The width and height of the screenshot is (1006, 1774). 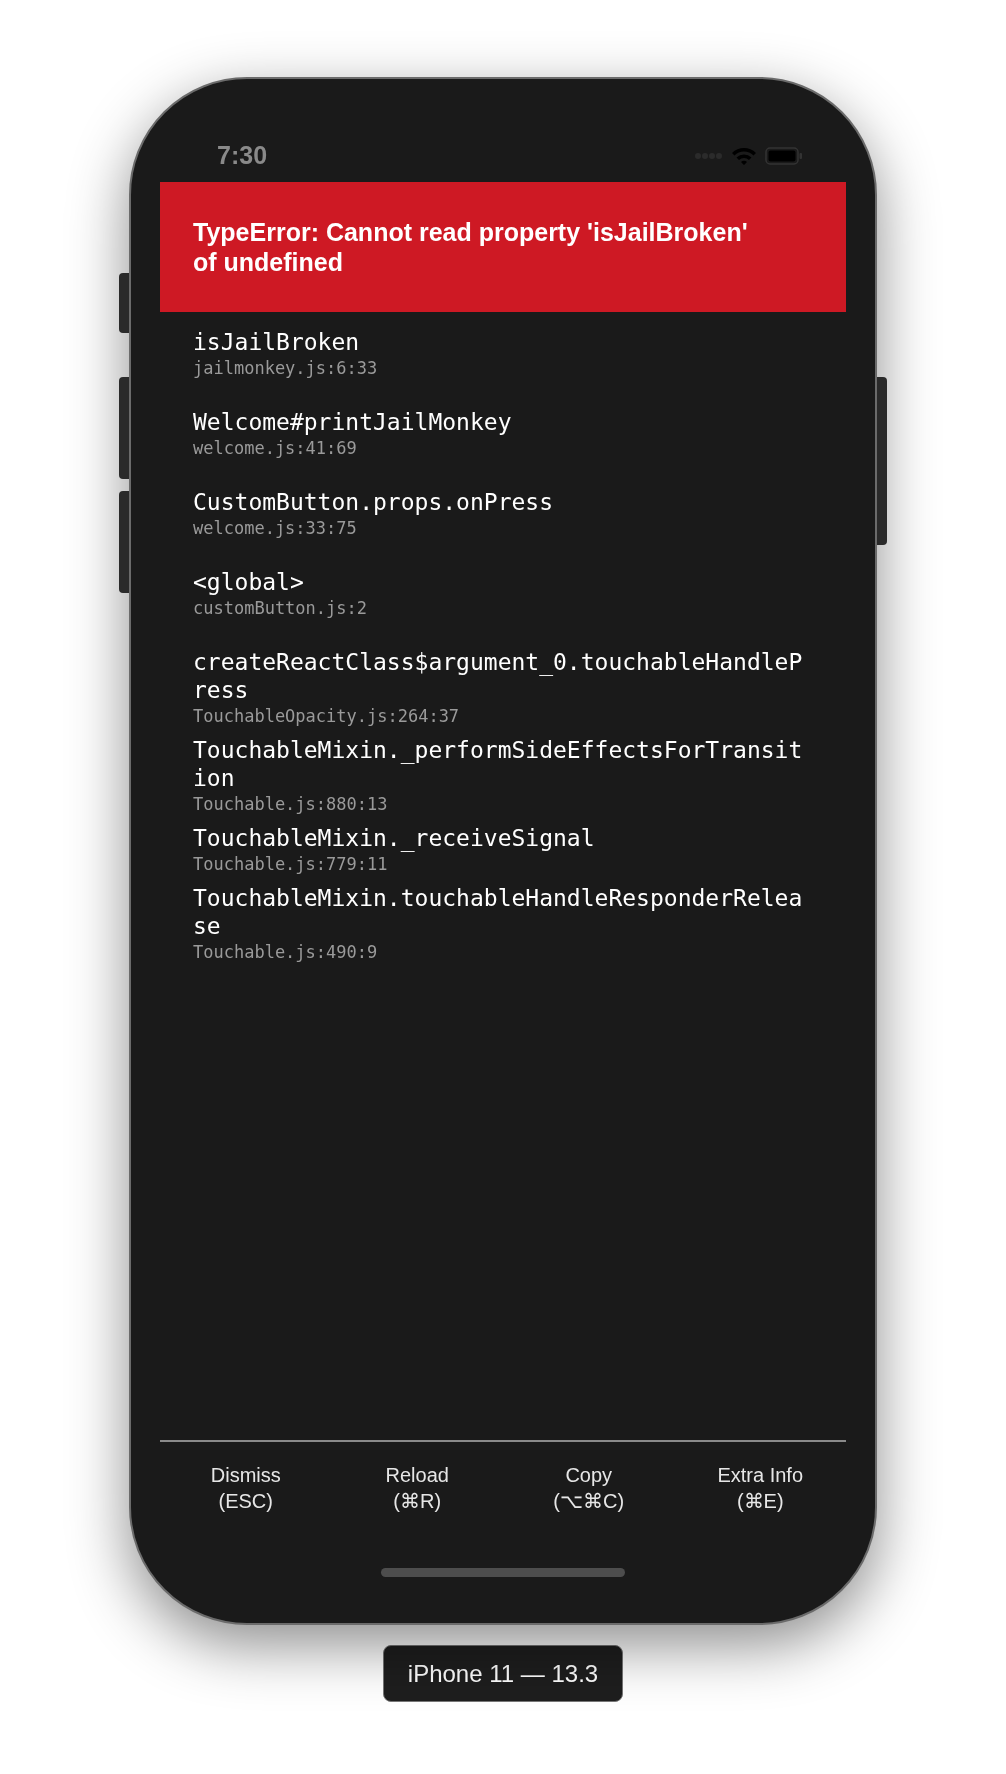 What do you see at coordinates (394, 838) in the screenshot?
I see `stack-frame-method: TouchableMixin._receiveSignal` at bounding box center [394, 838].